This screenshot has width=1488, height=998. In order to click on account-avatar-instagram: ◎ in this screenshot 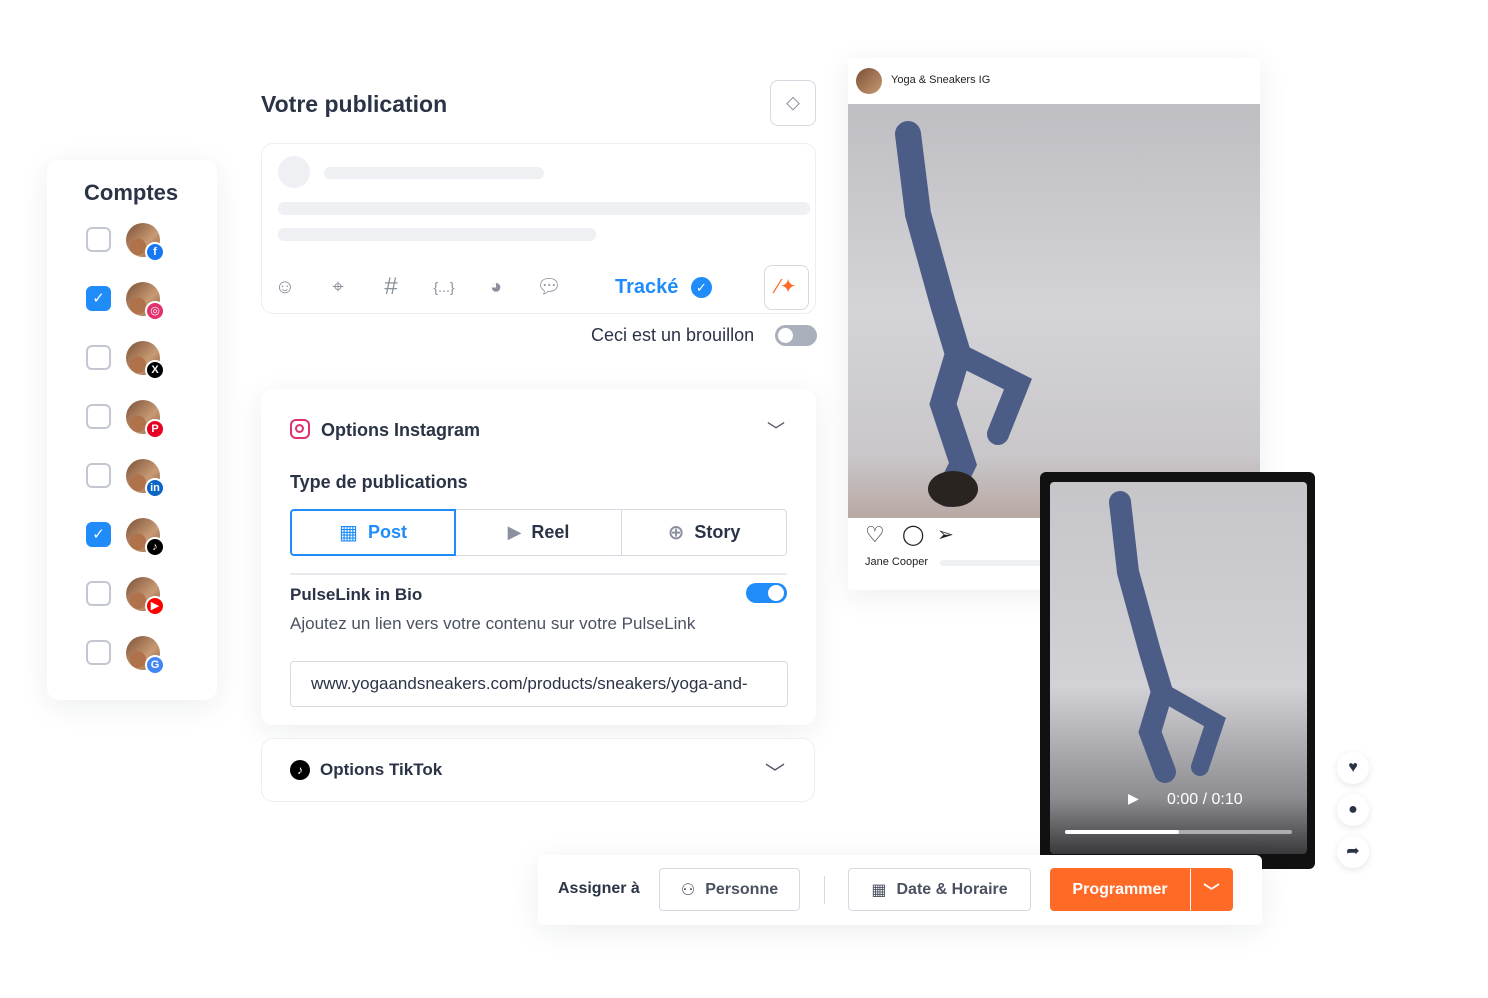, I will do `click(145, 301)`.